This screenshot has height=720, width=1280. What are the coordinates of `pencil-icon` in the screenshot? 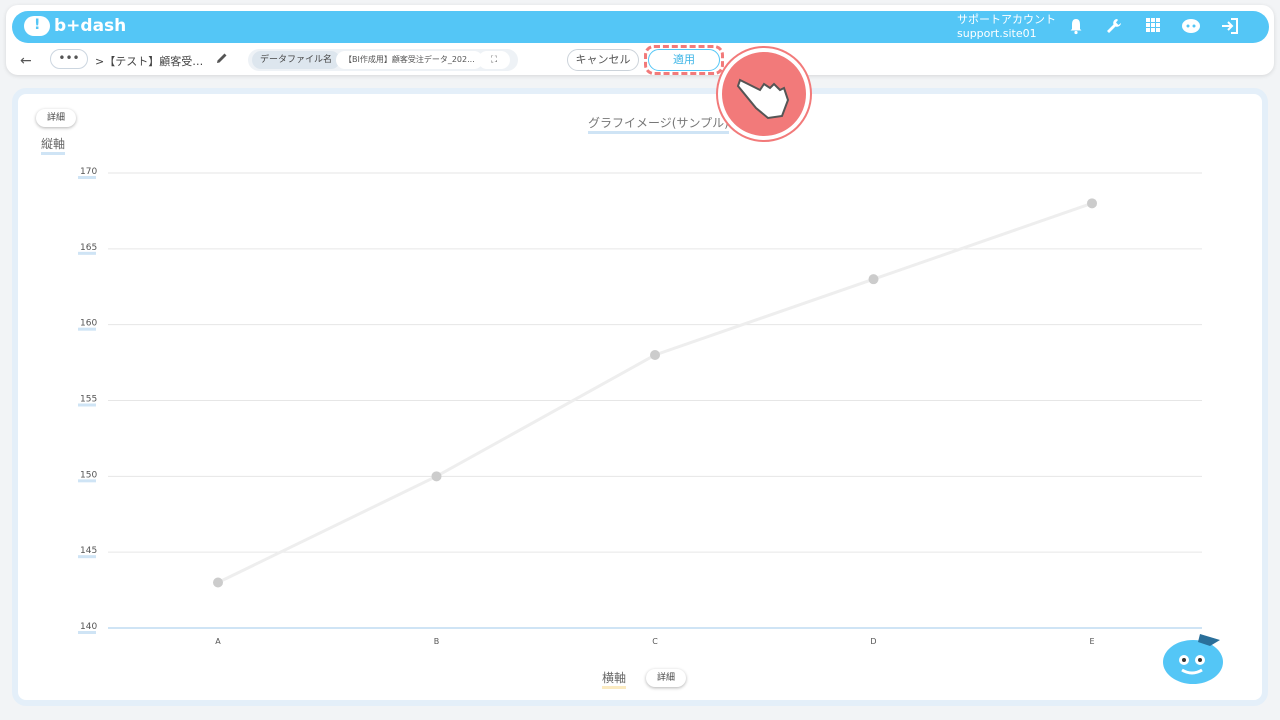 It's located at (222, 60).